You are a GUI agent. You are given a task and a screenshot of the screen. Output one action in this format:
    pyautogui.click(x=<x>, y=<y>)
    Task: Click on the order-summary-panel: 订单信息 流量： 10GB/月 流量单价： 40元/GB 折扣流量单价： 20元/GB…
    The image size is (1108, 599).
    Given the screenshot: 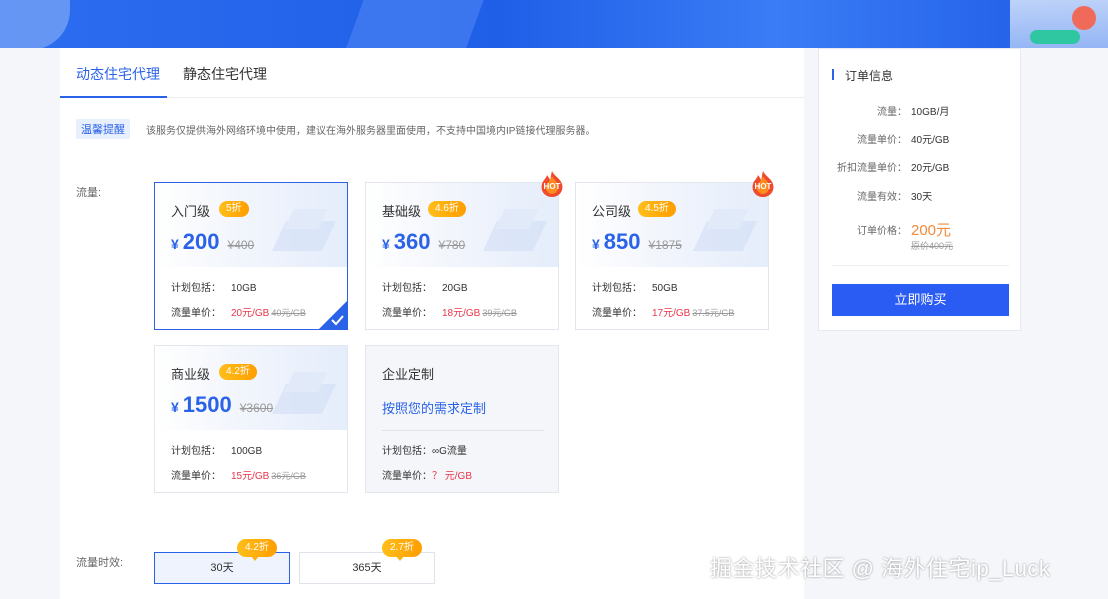 What is the action you would take?
    pyautogui.click(x=919, y=189)
    